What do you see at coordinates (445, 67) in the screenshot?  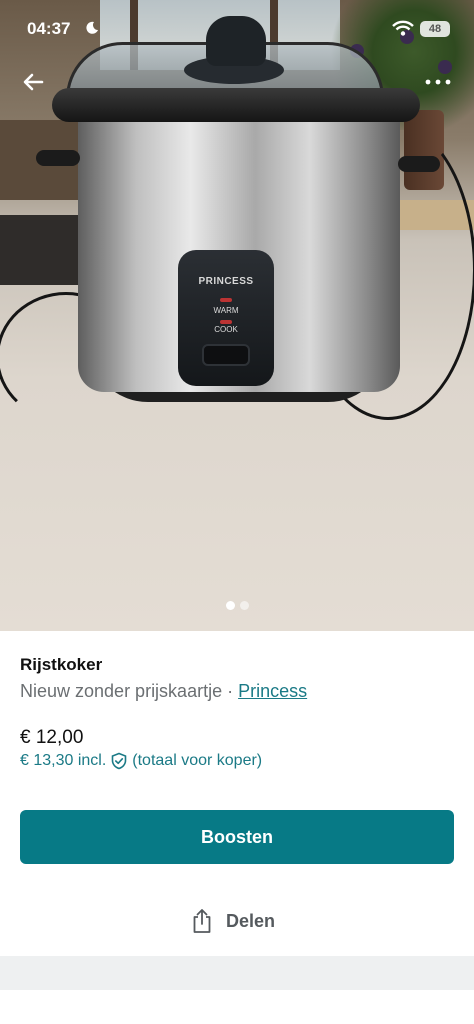 I see `plant-flower` at bounding box center [445, 67].